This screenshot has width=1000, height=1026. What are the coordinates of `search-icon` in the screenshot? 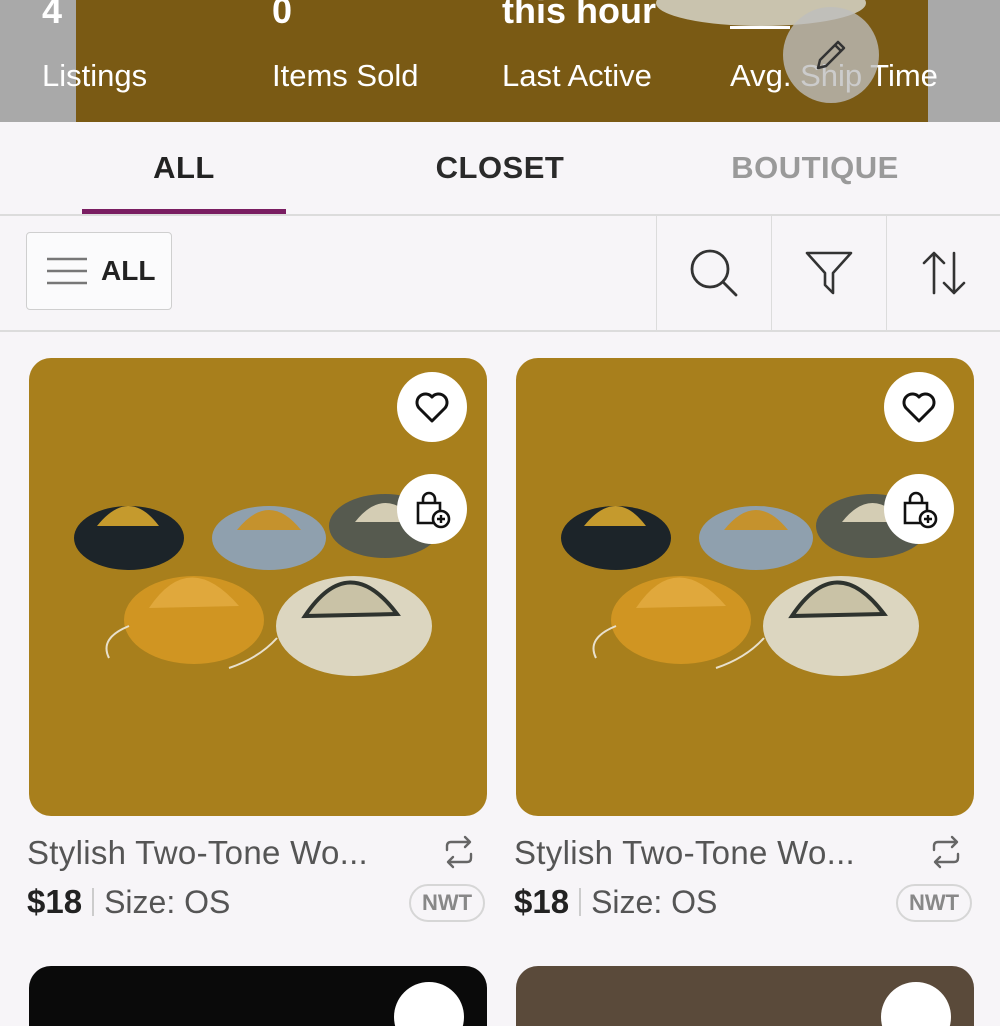 It's located at (714, 273).